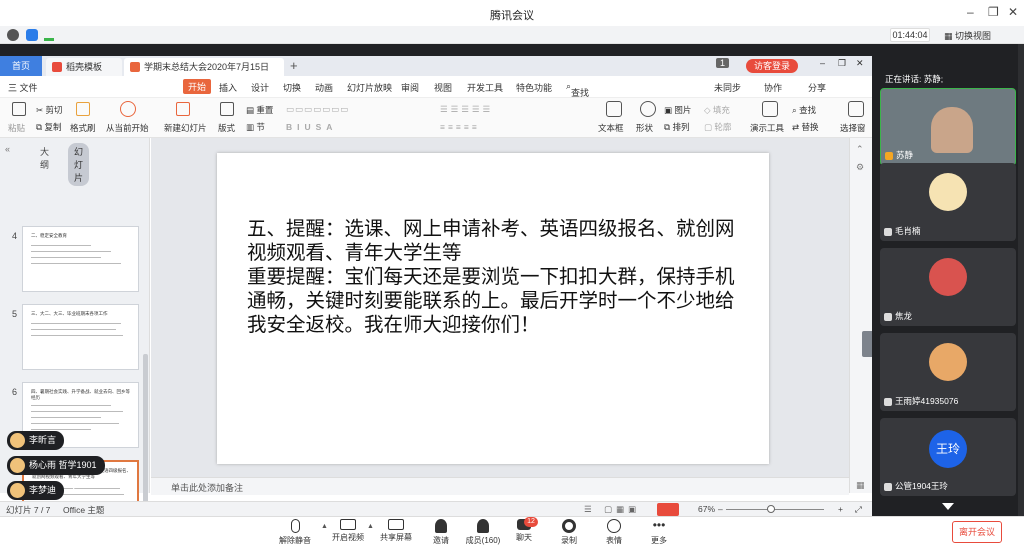 This screenshot has width=1024, height=550. Describe the element at coordinates (21, 66) in the screenshot. I see `tab-home: 首页` at that location.